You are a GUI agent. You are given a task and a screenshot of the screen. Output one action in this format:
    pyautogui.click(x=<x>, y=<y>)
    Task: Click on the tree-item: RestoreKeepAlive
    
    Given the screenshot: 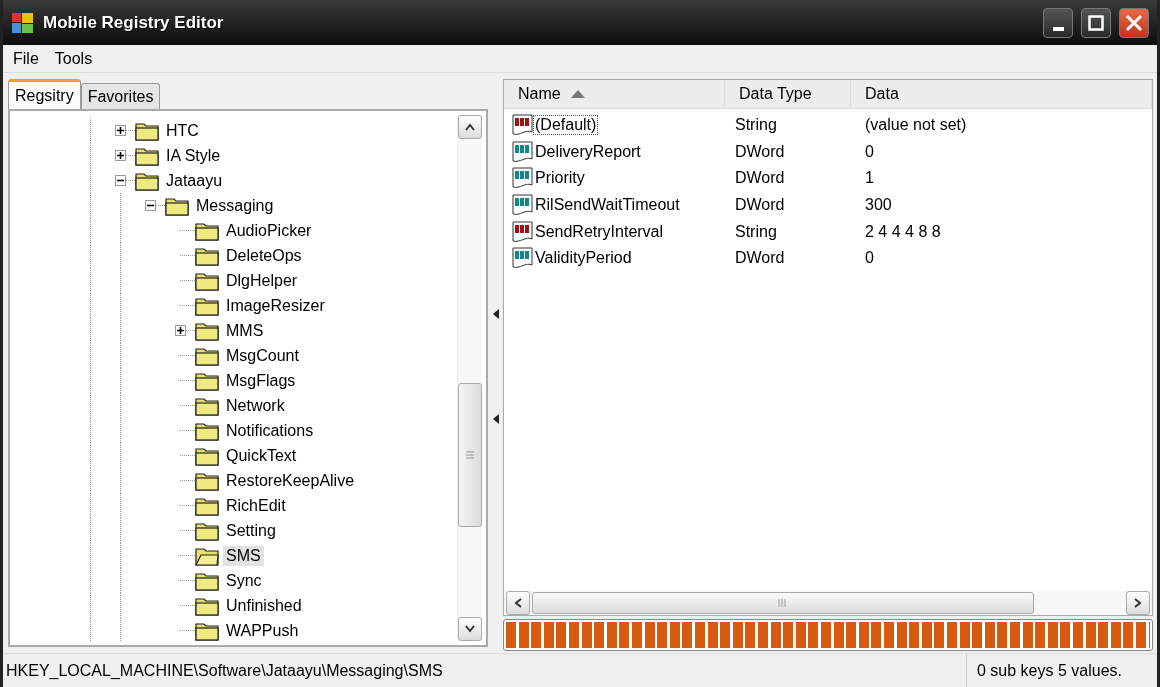 What is the action you would take?
    pyautogui.click(x=290, y=480)
    